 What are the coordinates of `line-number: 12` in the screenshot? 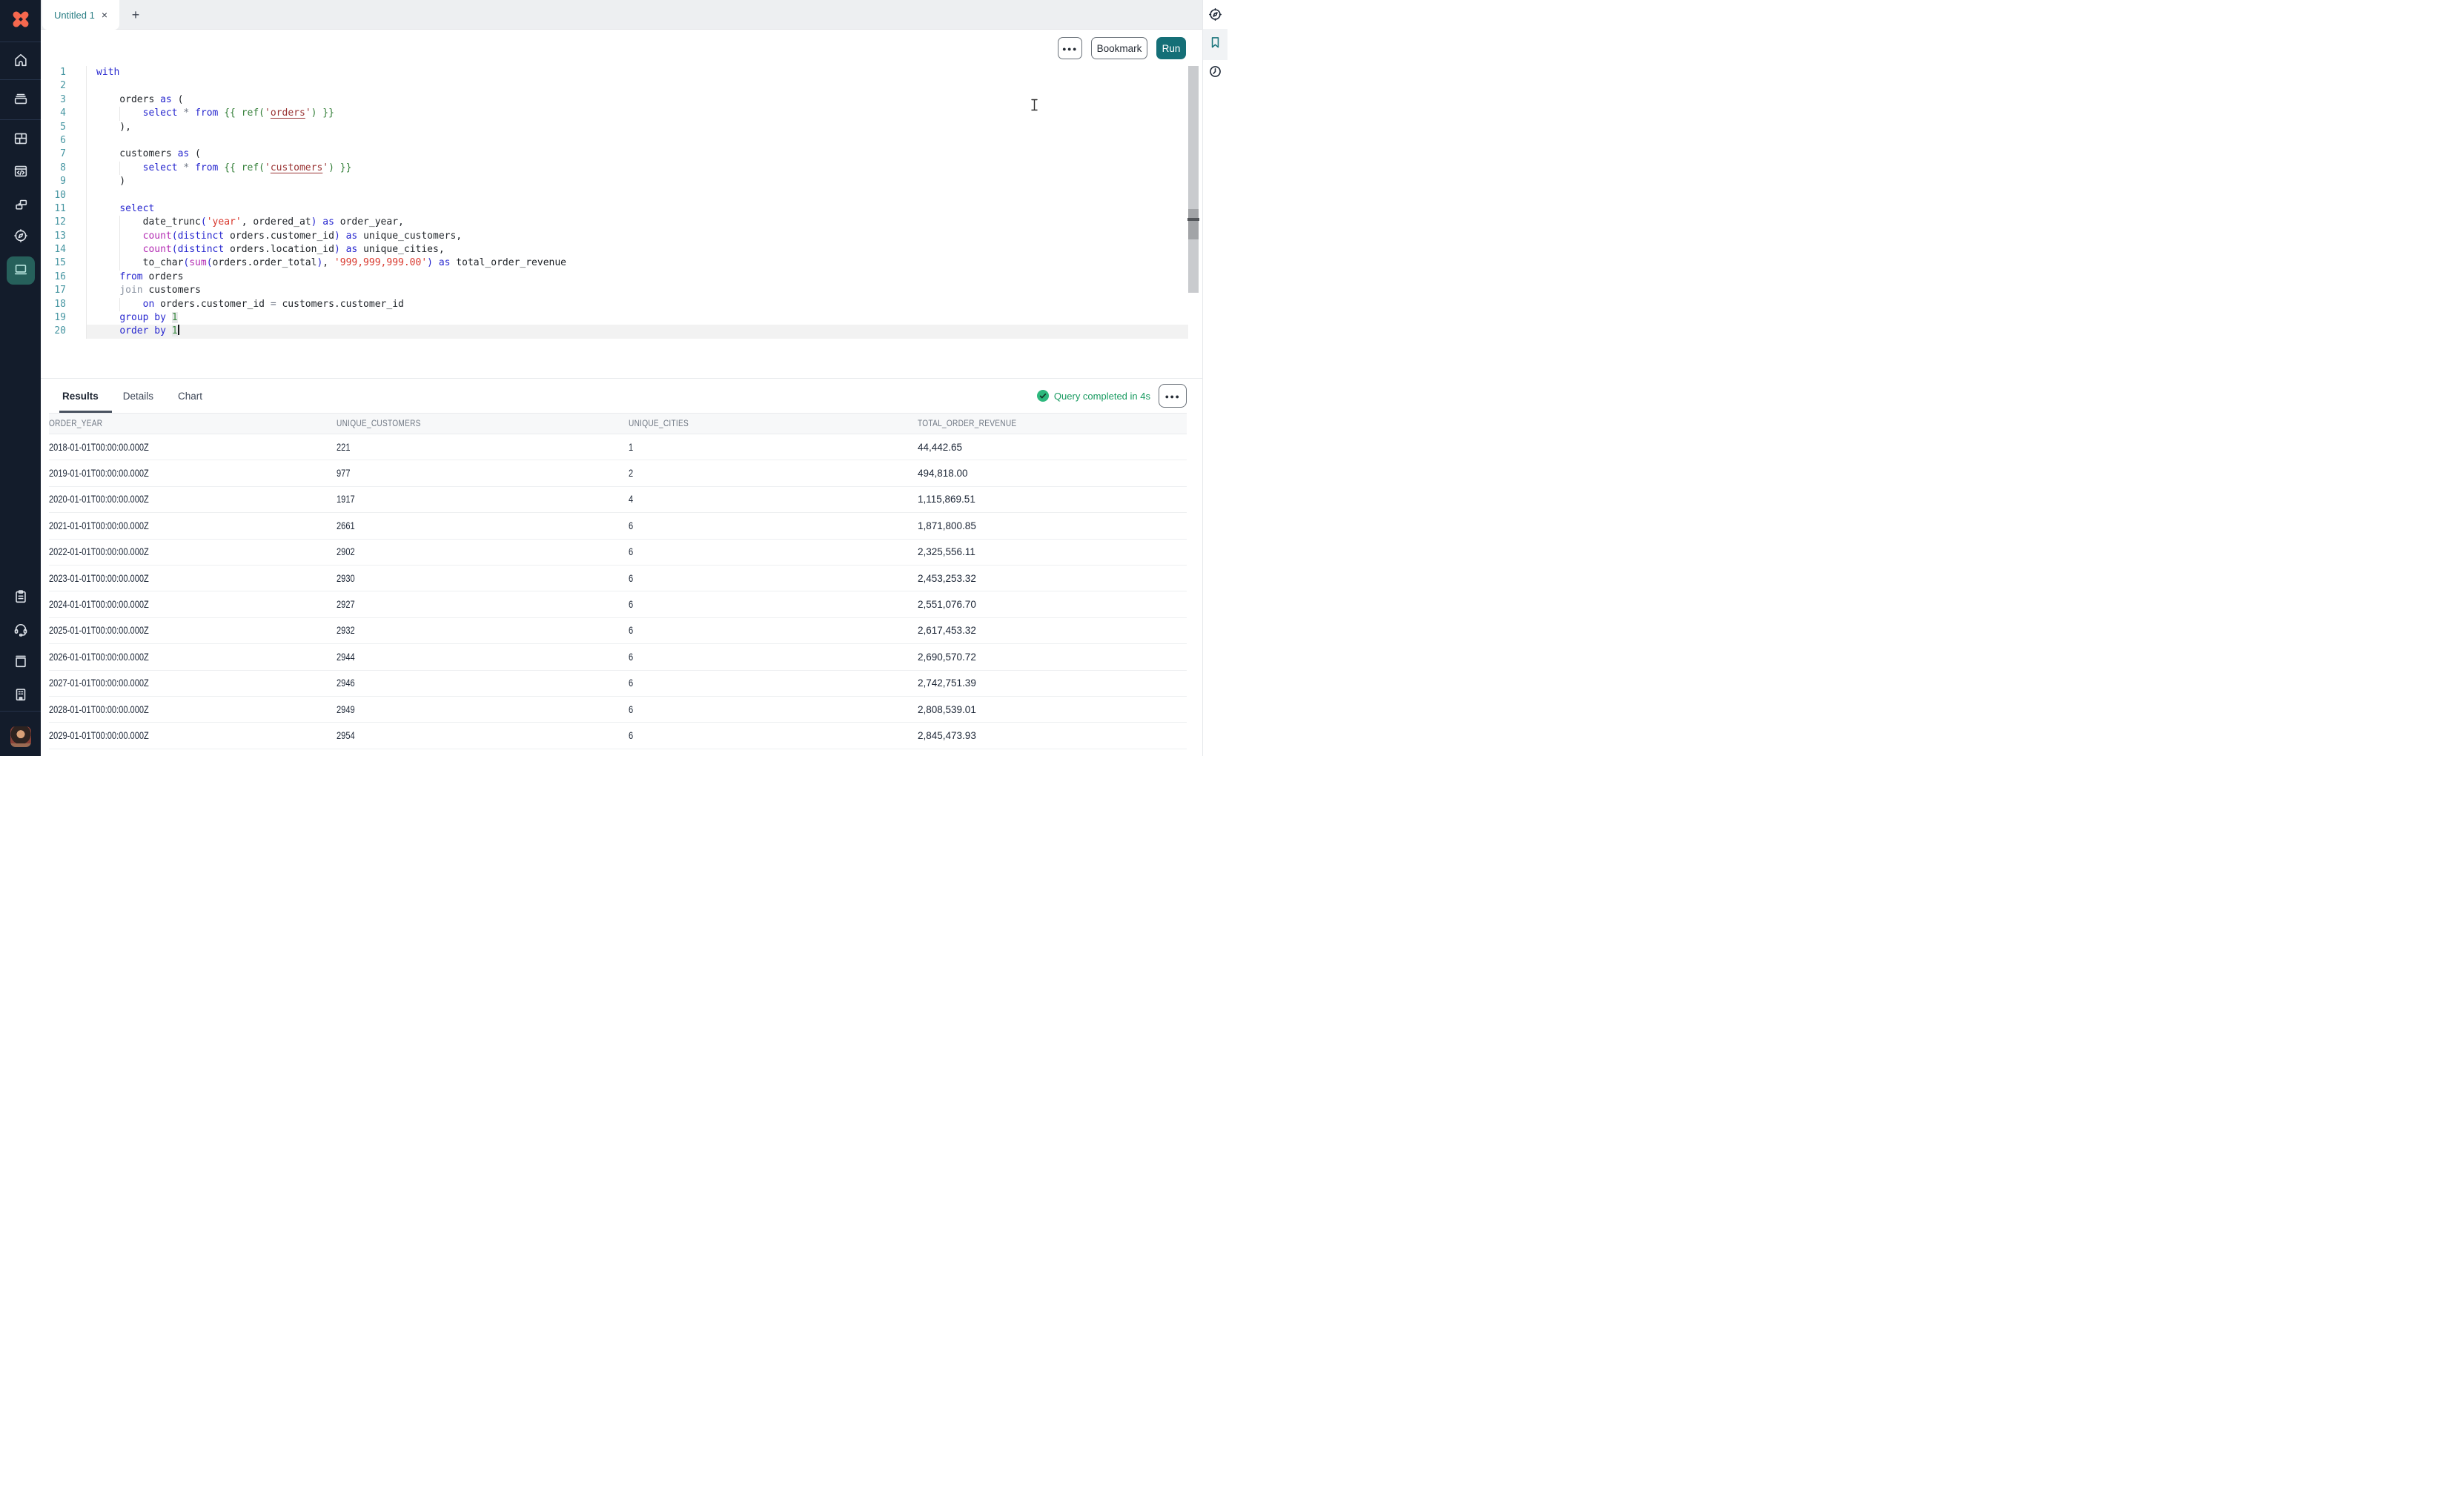 It's located at (60, 222).